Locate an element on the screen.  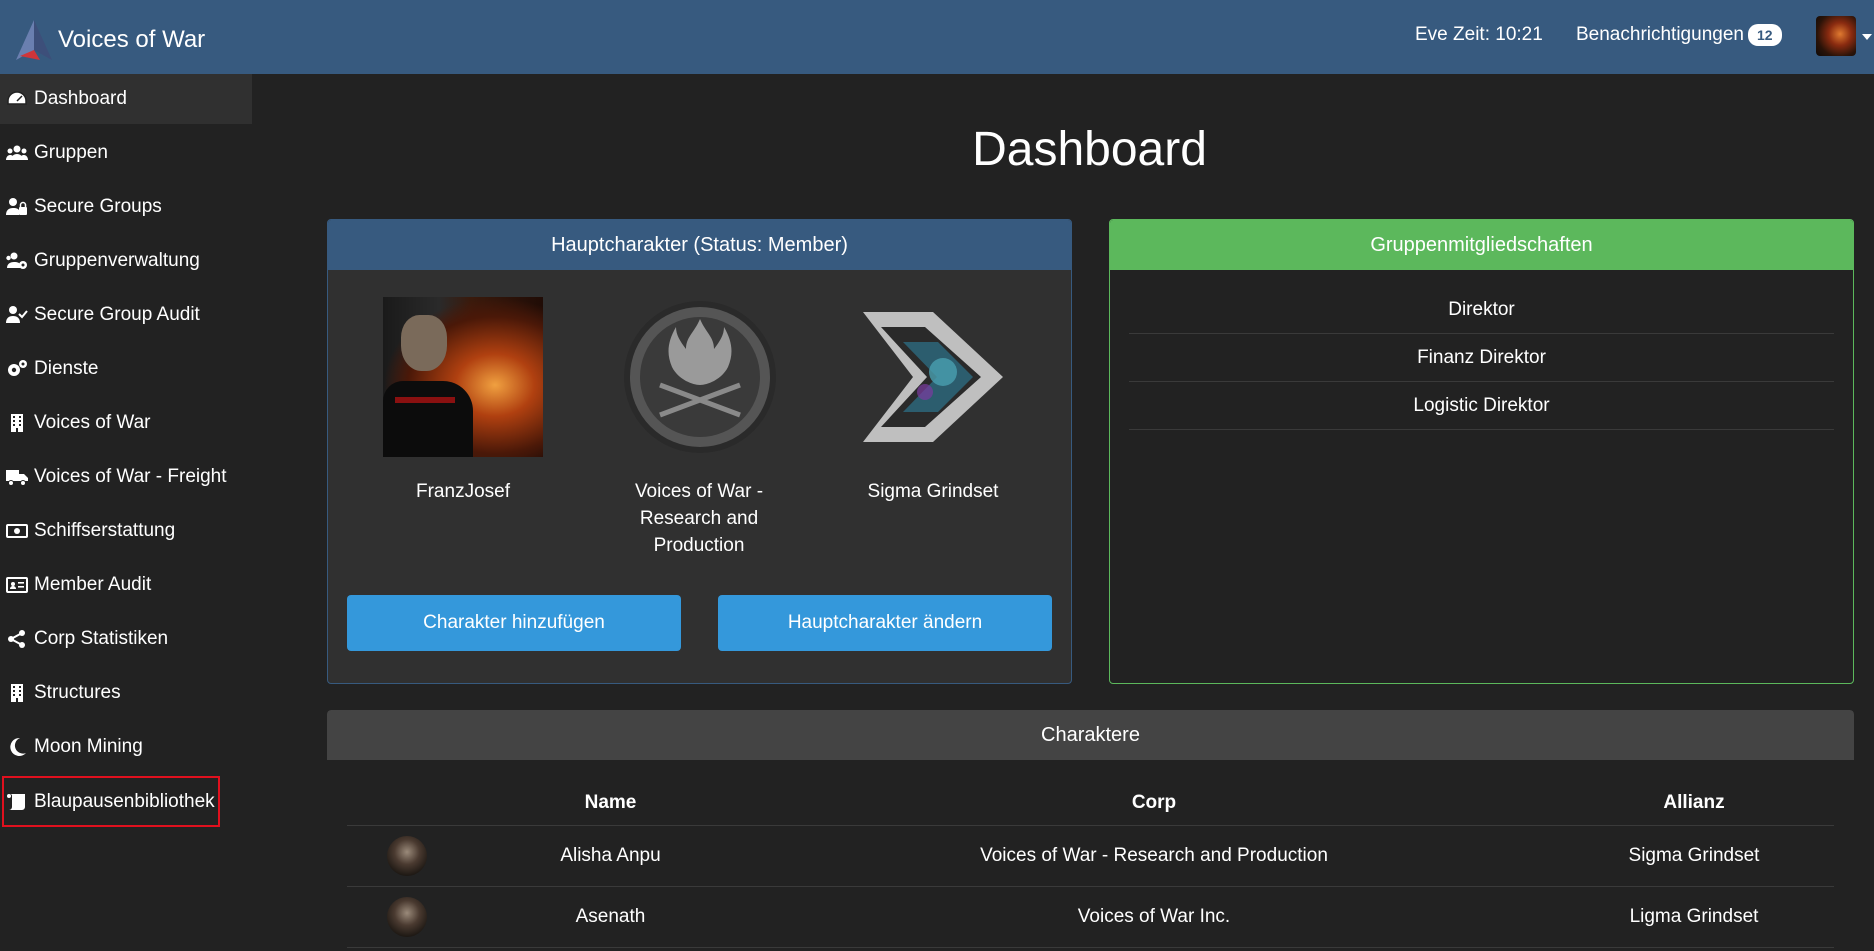
notifications-link: Benachrichtigungen 12 is located at coordinates (1679, 35).